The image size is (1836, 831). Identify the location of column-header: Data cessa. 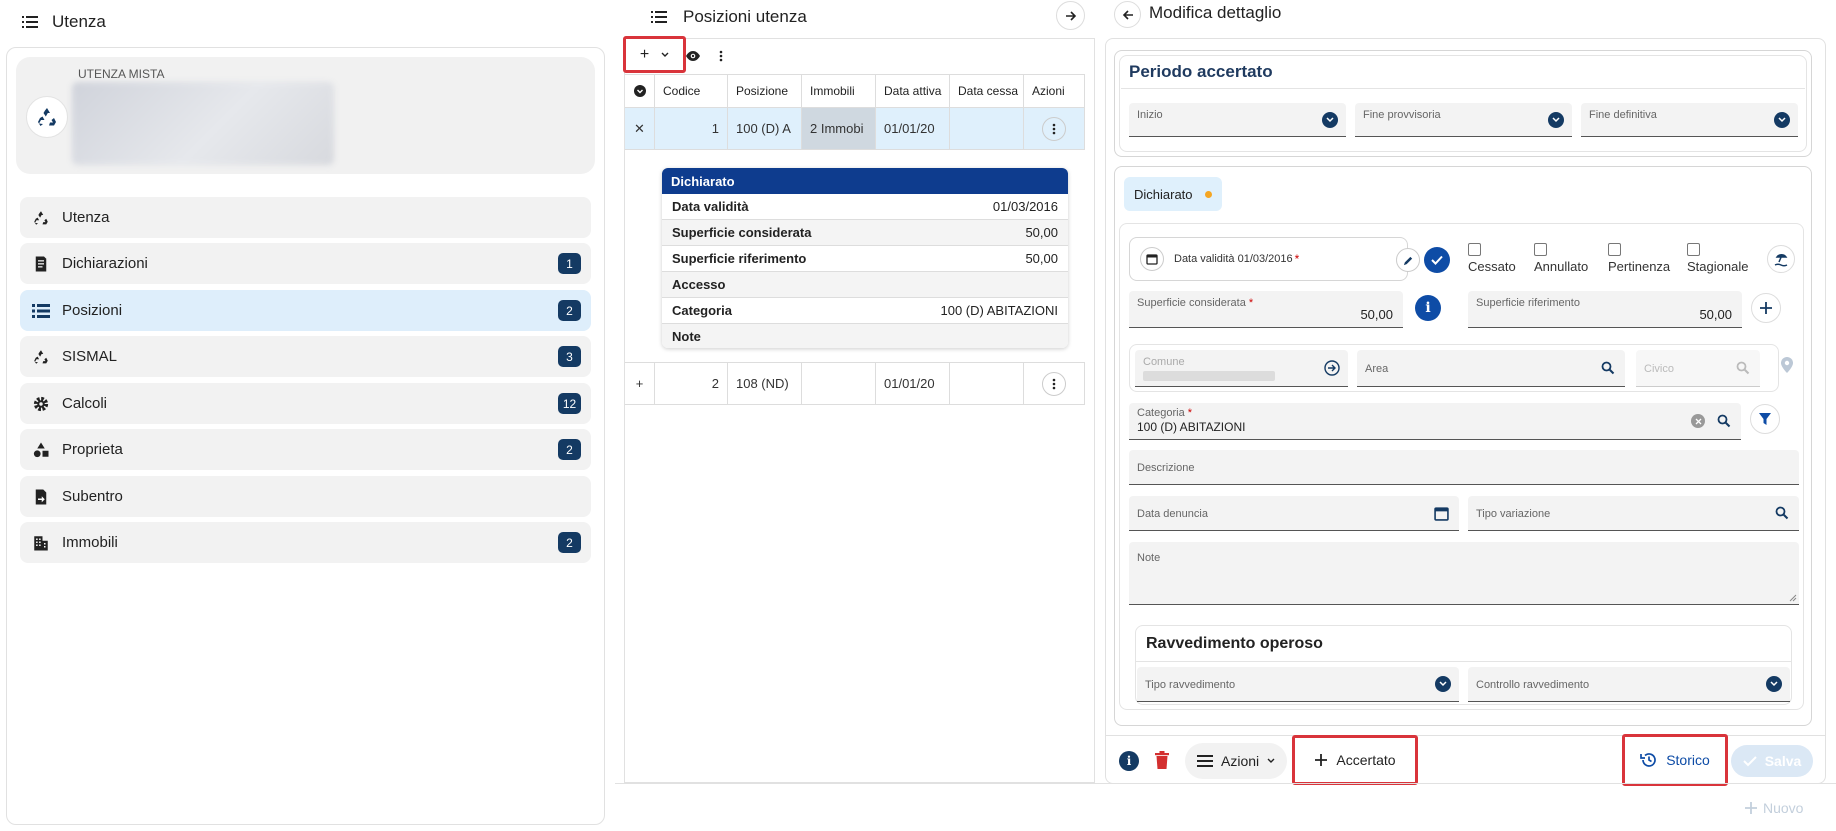
(987, 91).